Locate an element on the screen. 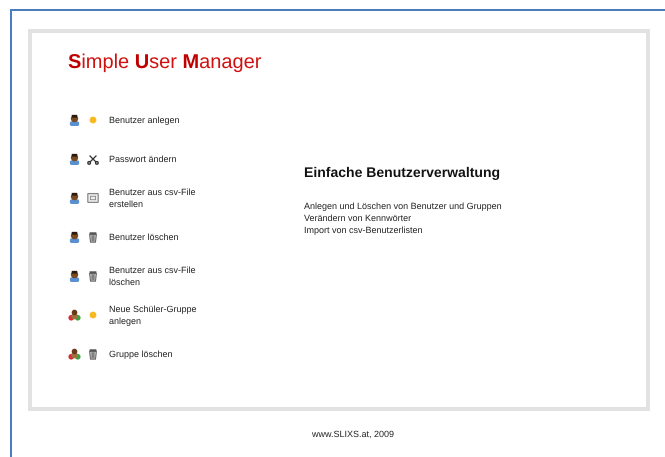 Image resolution: width=665 pixels, height=457 pixels. menu-link: Neue Schüler-Gruppe anlegen is located at coordinates (164, 314).